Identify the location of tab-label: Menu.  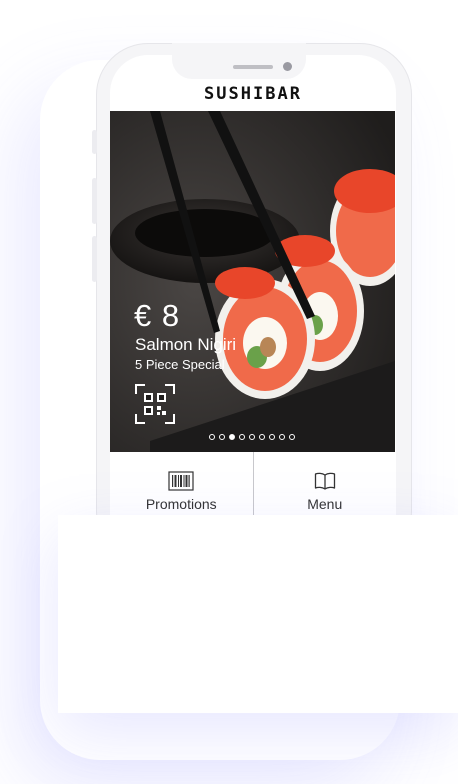
(325, 504).